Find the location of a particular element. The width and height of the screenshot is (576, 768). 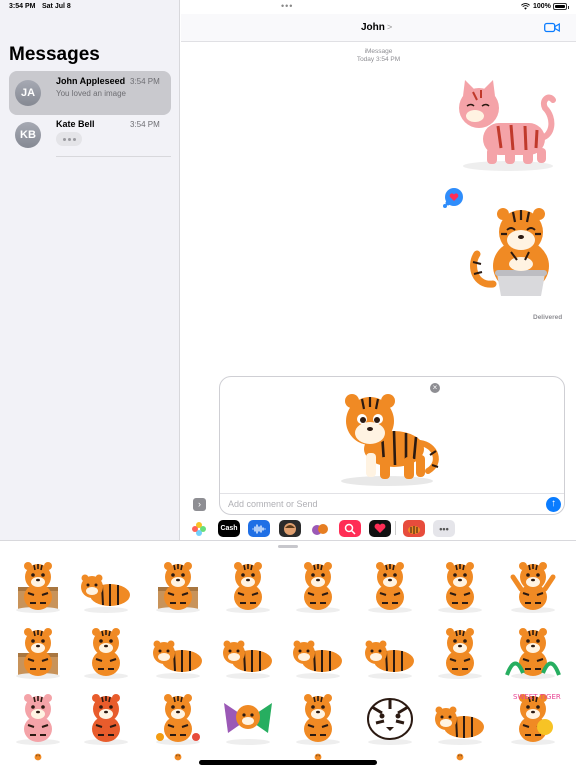

cash-label: Cash is located at coordinates (229, 528).